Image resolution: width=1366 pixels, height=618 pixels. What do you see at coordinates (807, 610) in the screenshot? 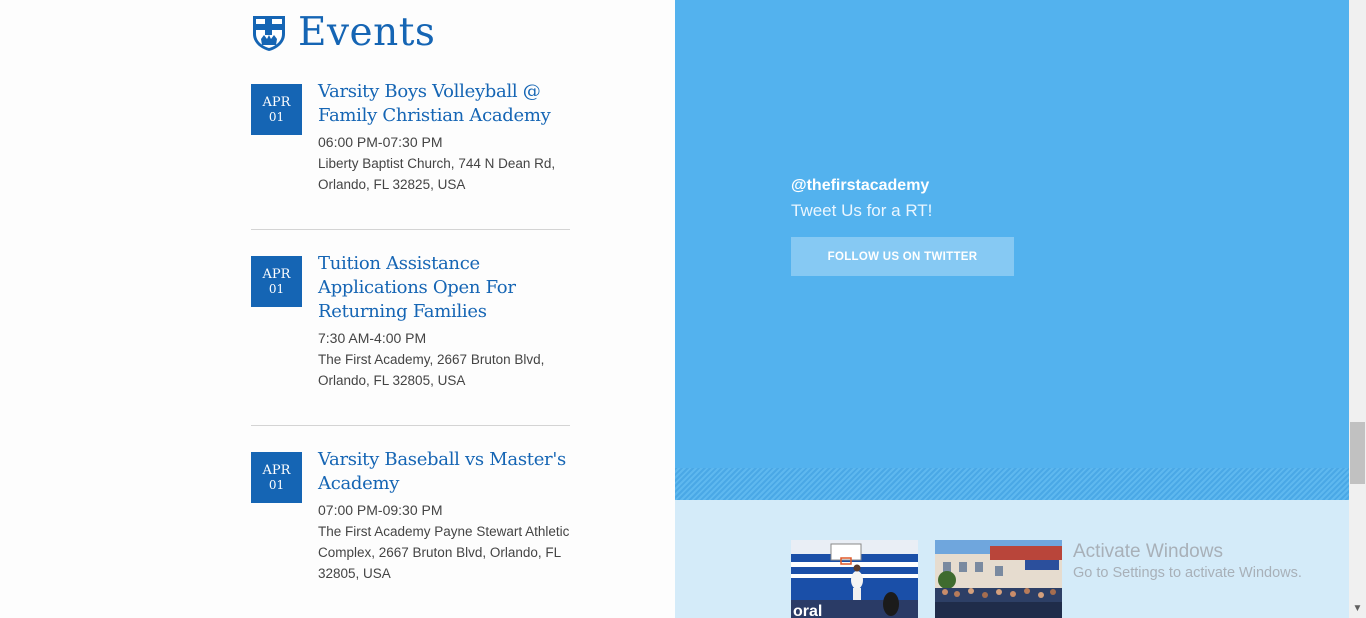
I see `svg-text: oral` at bounding box center [807, 610].